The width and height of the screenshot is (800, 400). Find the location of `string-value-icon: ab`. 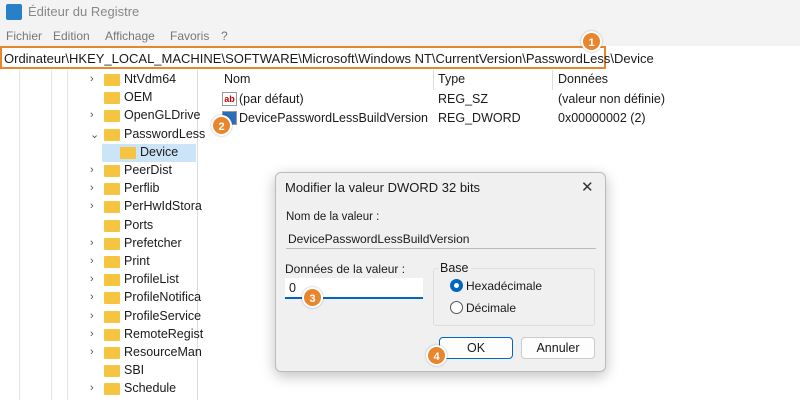

string-value-icon: ab is located at coordinates (229, 99).